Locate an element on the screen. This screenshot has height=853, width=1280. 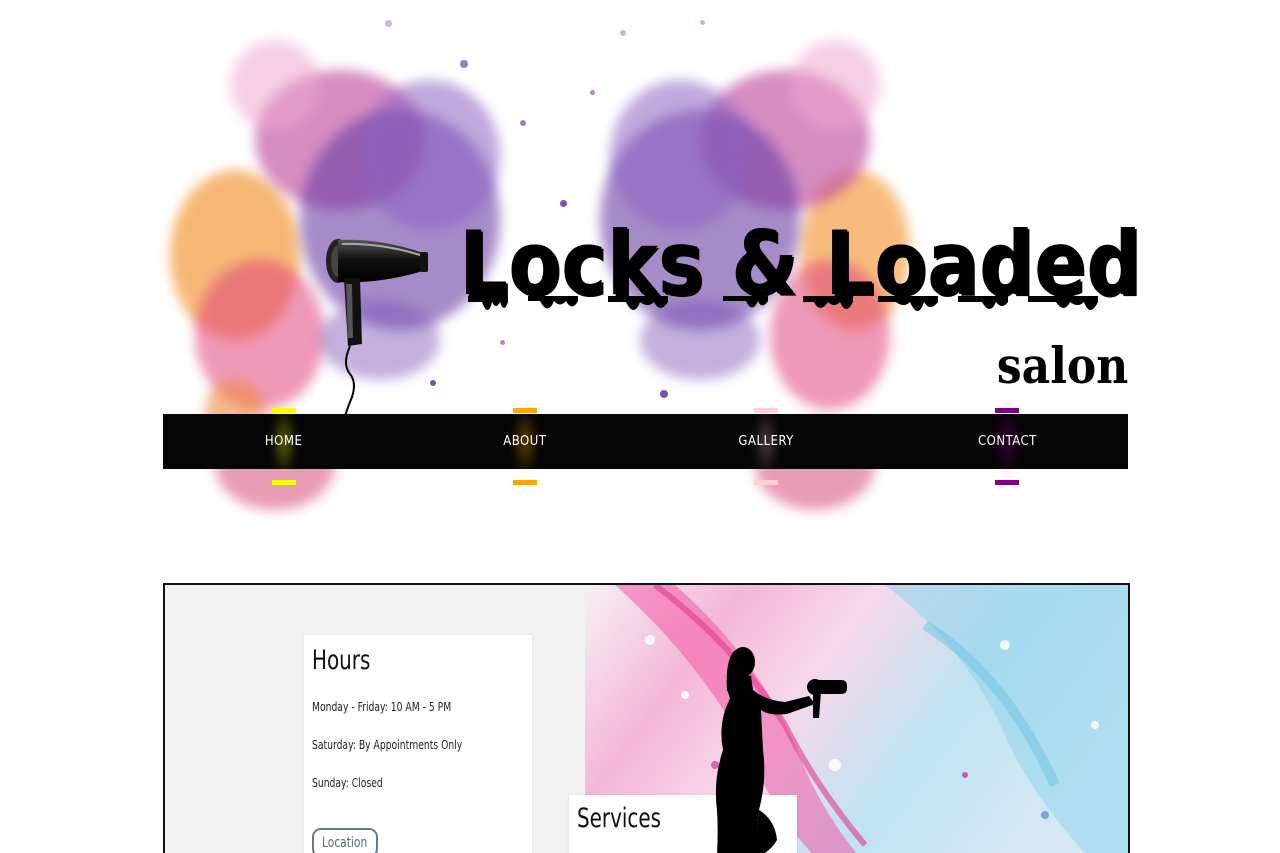
nav-item-about: ABOUT is located at coordinates (525, 445).